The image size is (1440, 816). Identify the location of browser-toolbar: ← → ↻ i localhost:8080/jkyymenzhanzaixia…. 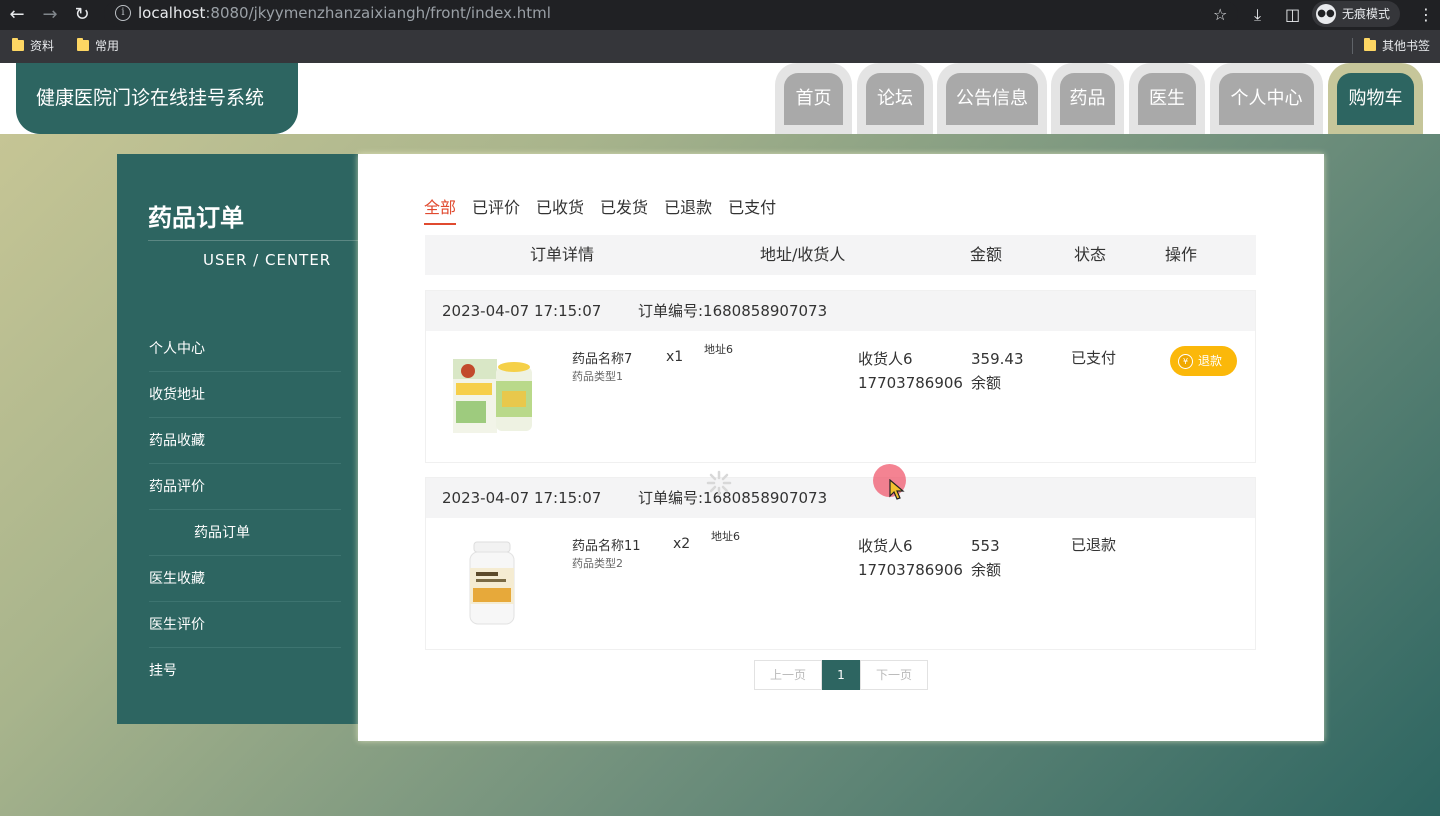
(720, 15).